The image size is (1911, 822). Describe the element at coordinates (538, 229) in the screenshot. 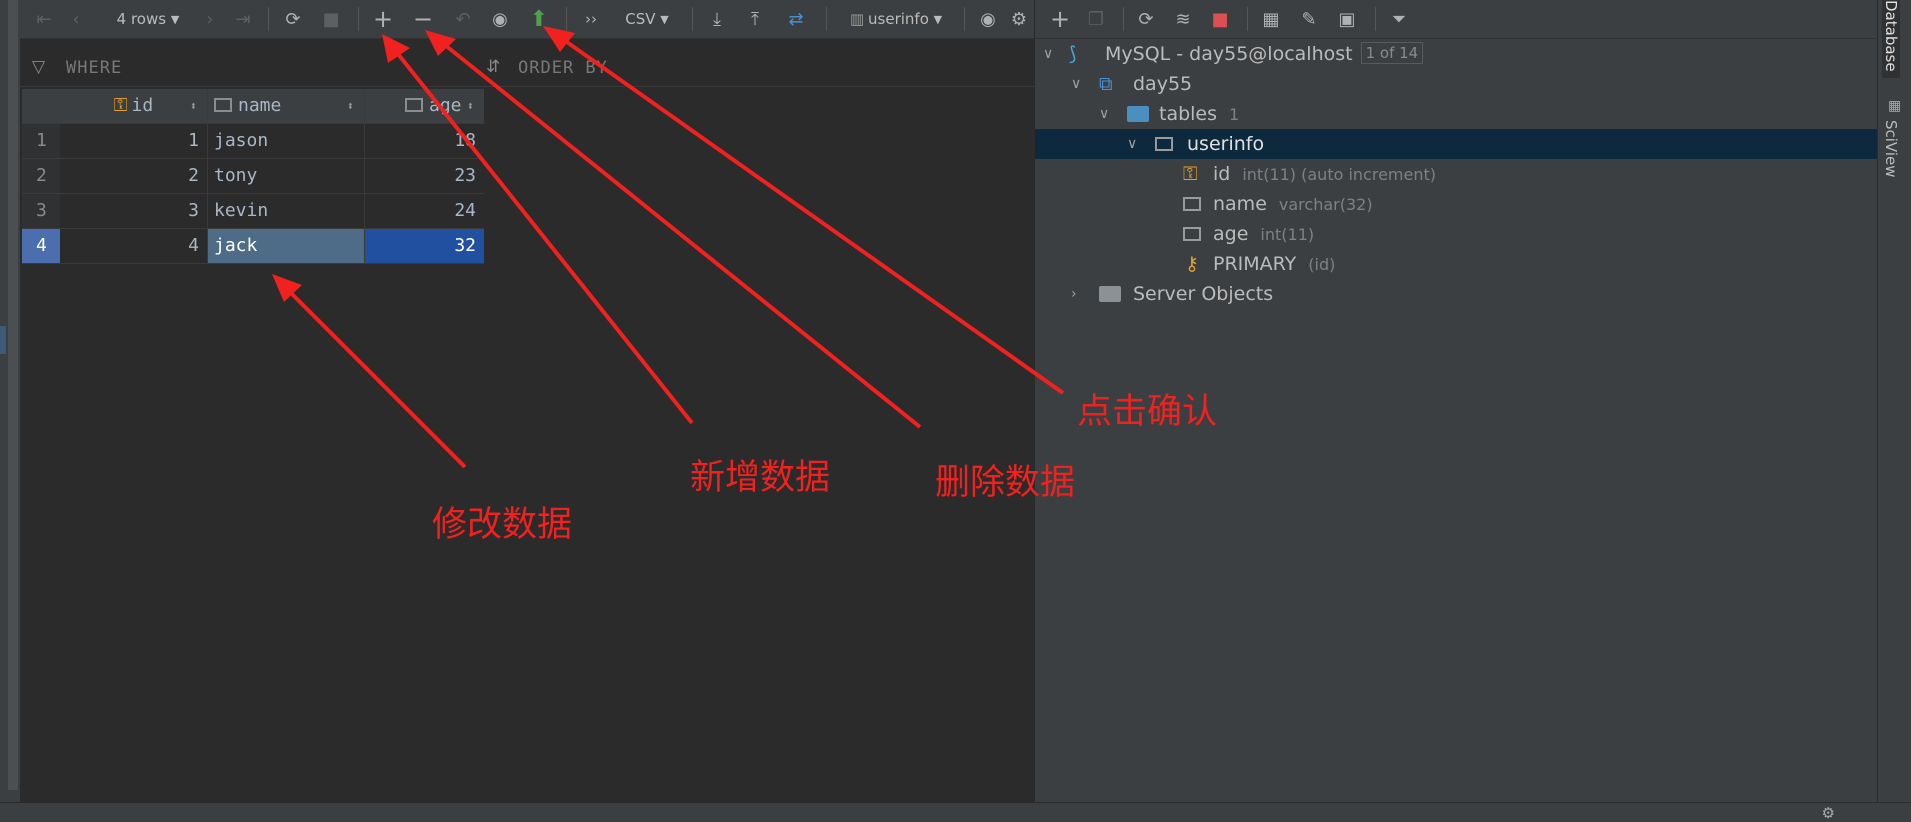

I see `arrow-add` at that location.